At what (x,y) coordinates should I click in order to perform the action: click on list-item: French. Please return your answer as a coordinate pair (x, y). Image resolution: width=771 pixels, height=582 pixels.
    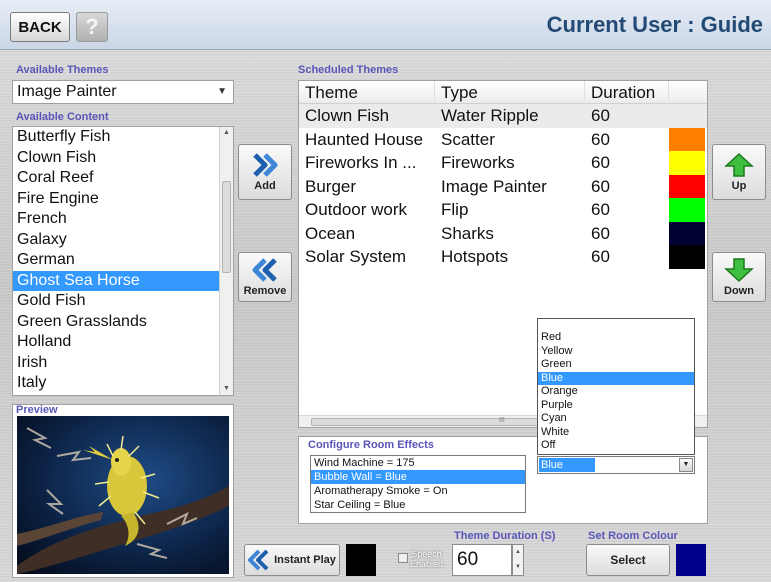
    Looking at the image, I should click on (116, 219).